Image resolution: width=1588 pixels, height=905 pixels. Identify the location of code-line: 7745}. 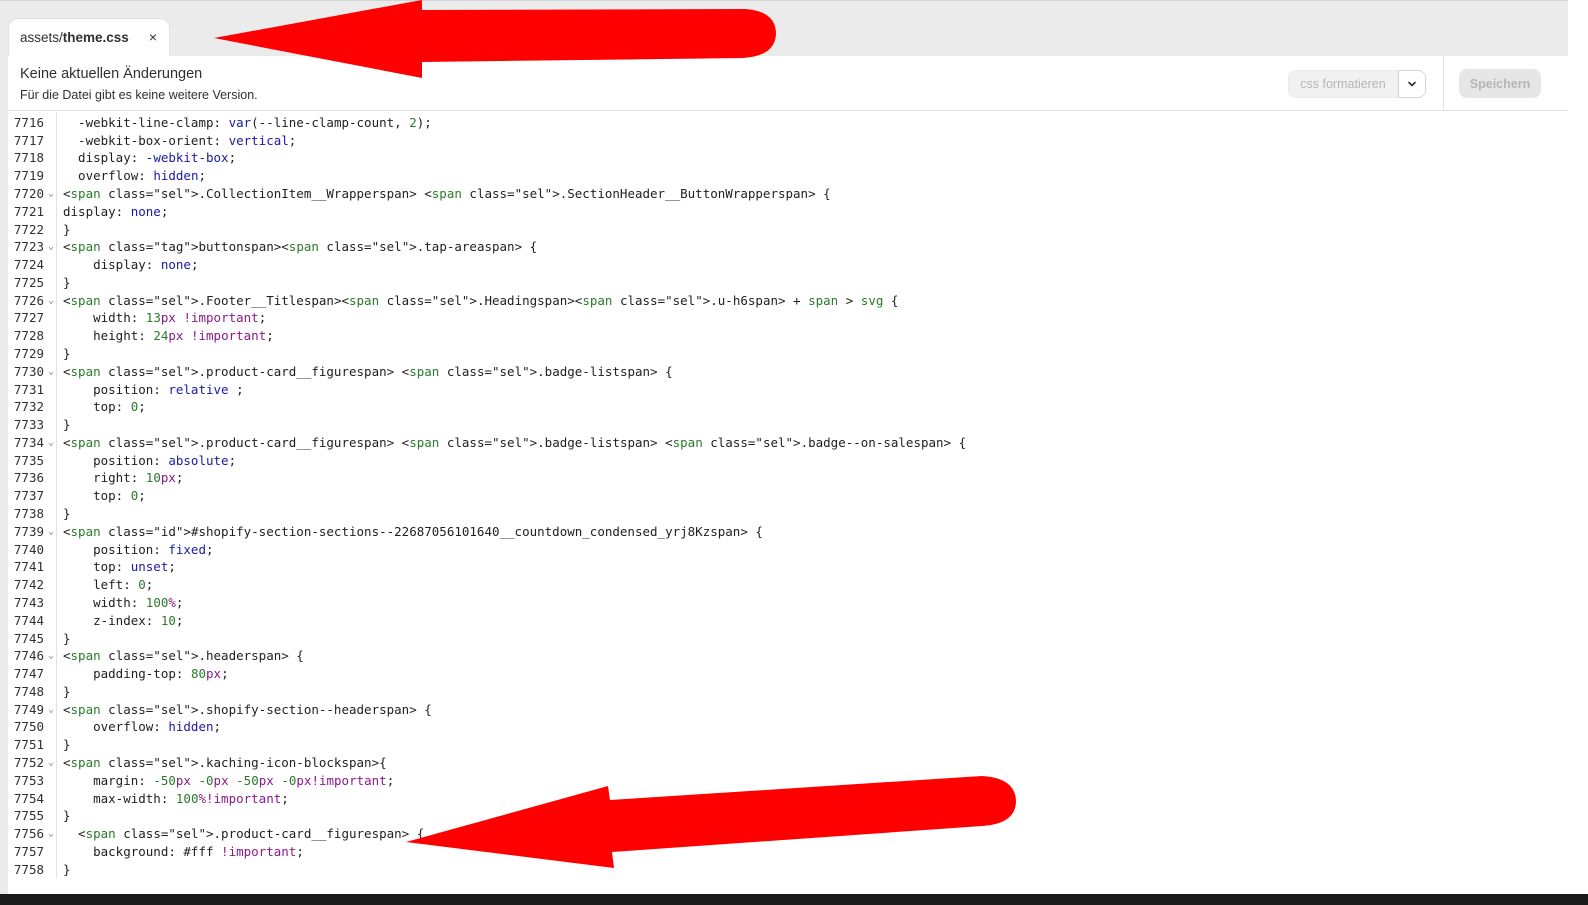
(788, 638).